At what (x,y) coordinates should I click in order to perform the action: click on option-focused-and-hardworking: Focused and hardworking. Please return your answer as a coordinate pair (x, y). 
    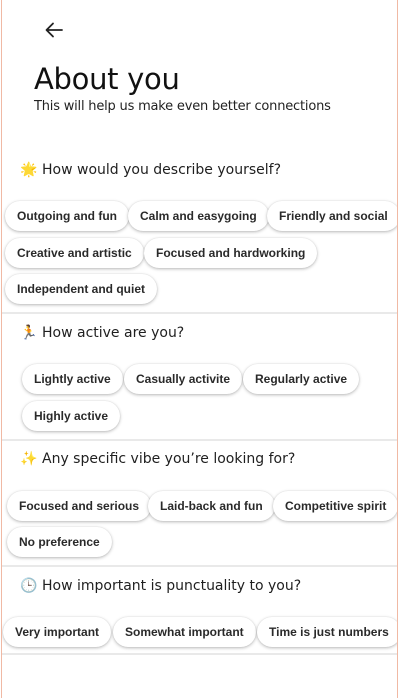
    Looking at the image, I should click on (231, 253).